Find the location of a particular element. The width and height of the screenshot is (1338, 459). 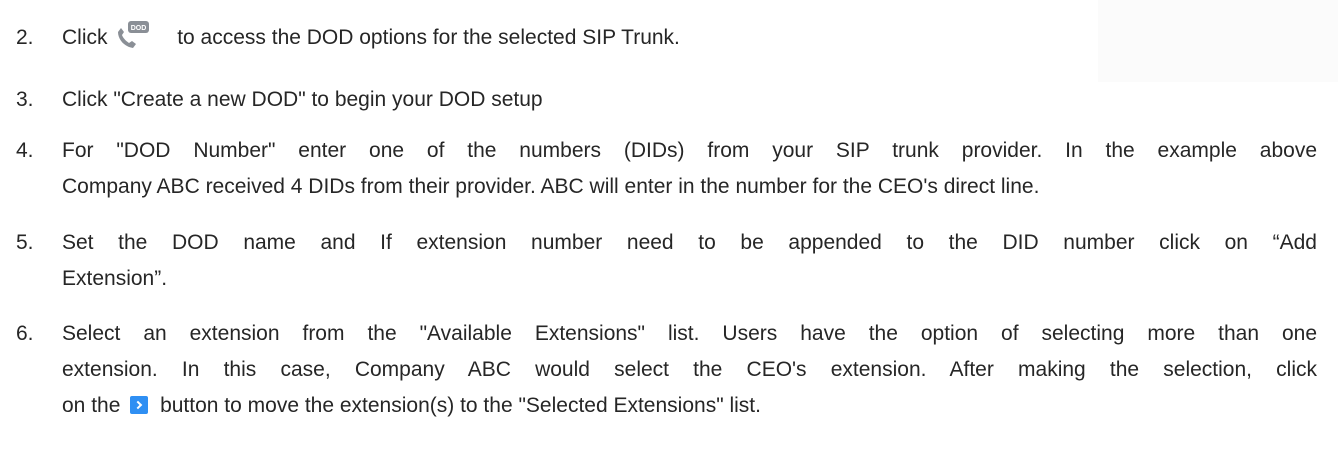

step-number: 2. is located at coordinates (25, 37).